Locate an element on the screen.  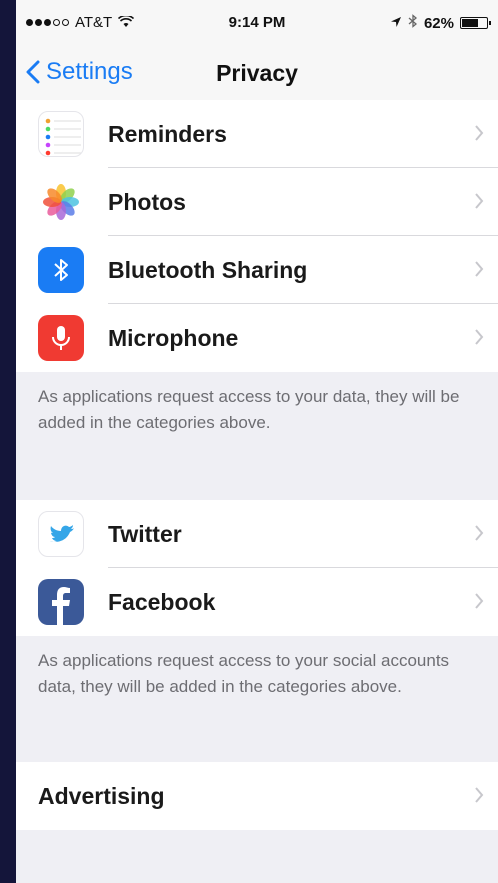
social-accounts-group: Twitter Facebook is located at coordinates (257, 568).